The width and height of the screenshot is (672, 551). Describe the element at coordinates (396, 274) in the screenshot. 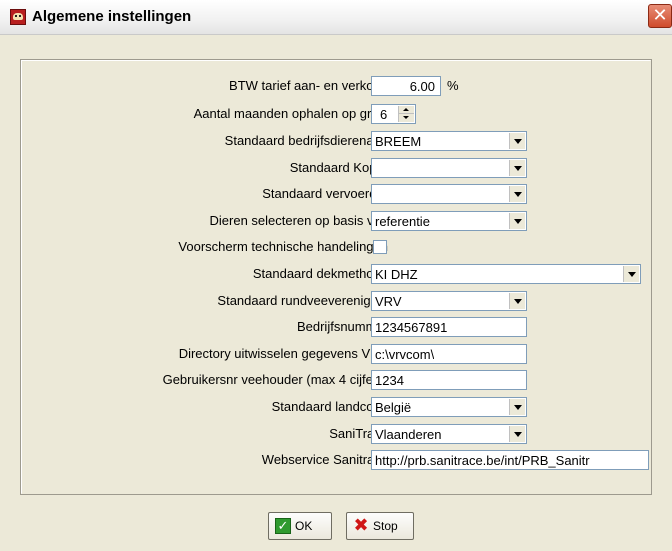

I see `dekmethode-value: KI DHZ` at that location.